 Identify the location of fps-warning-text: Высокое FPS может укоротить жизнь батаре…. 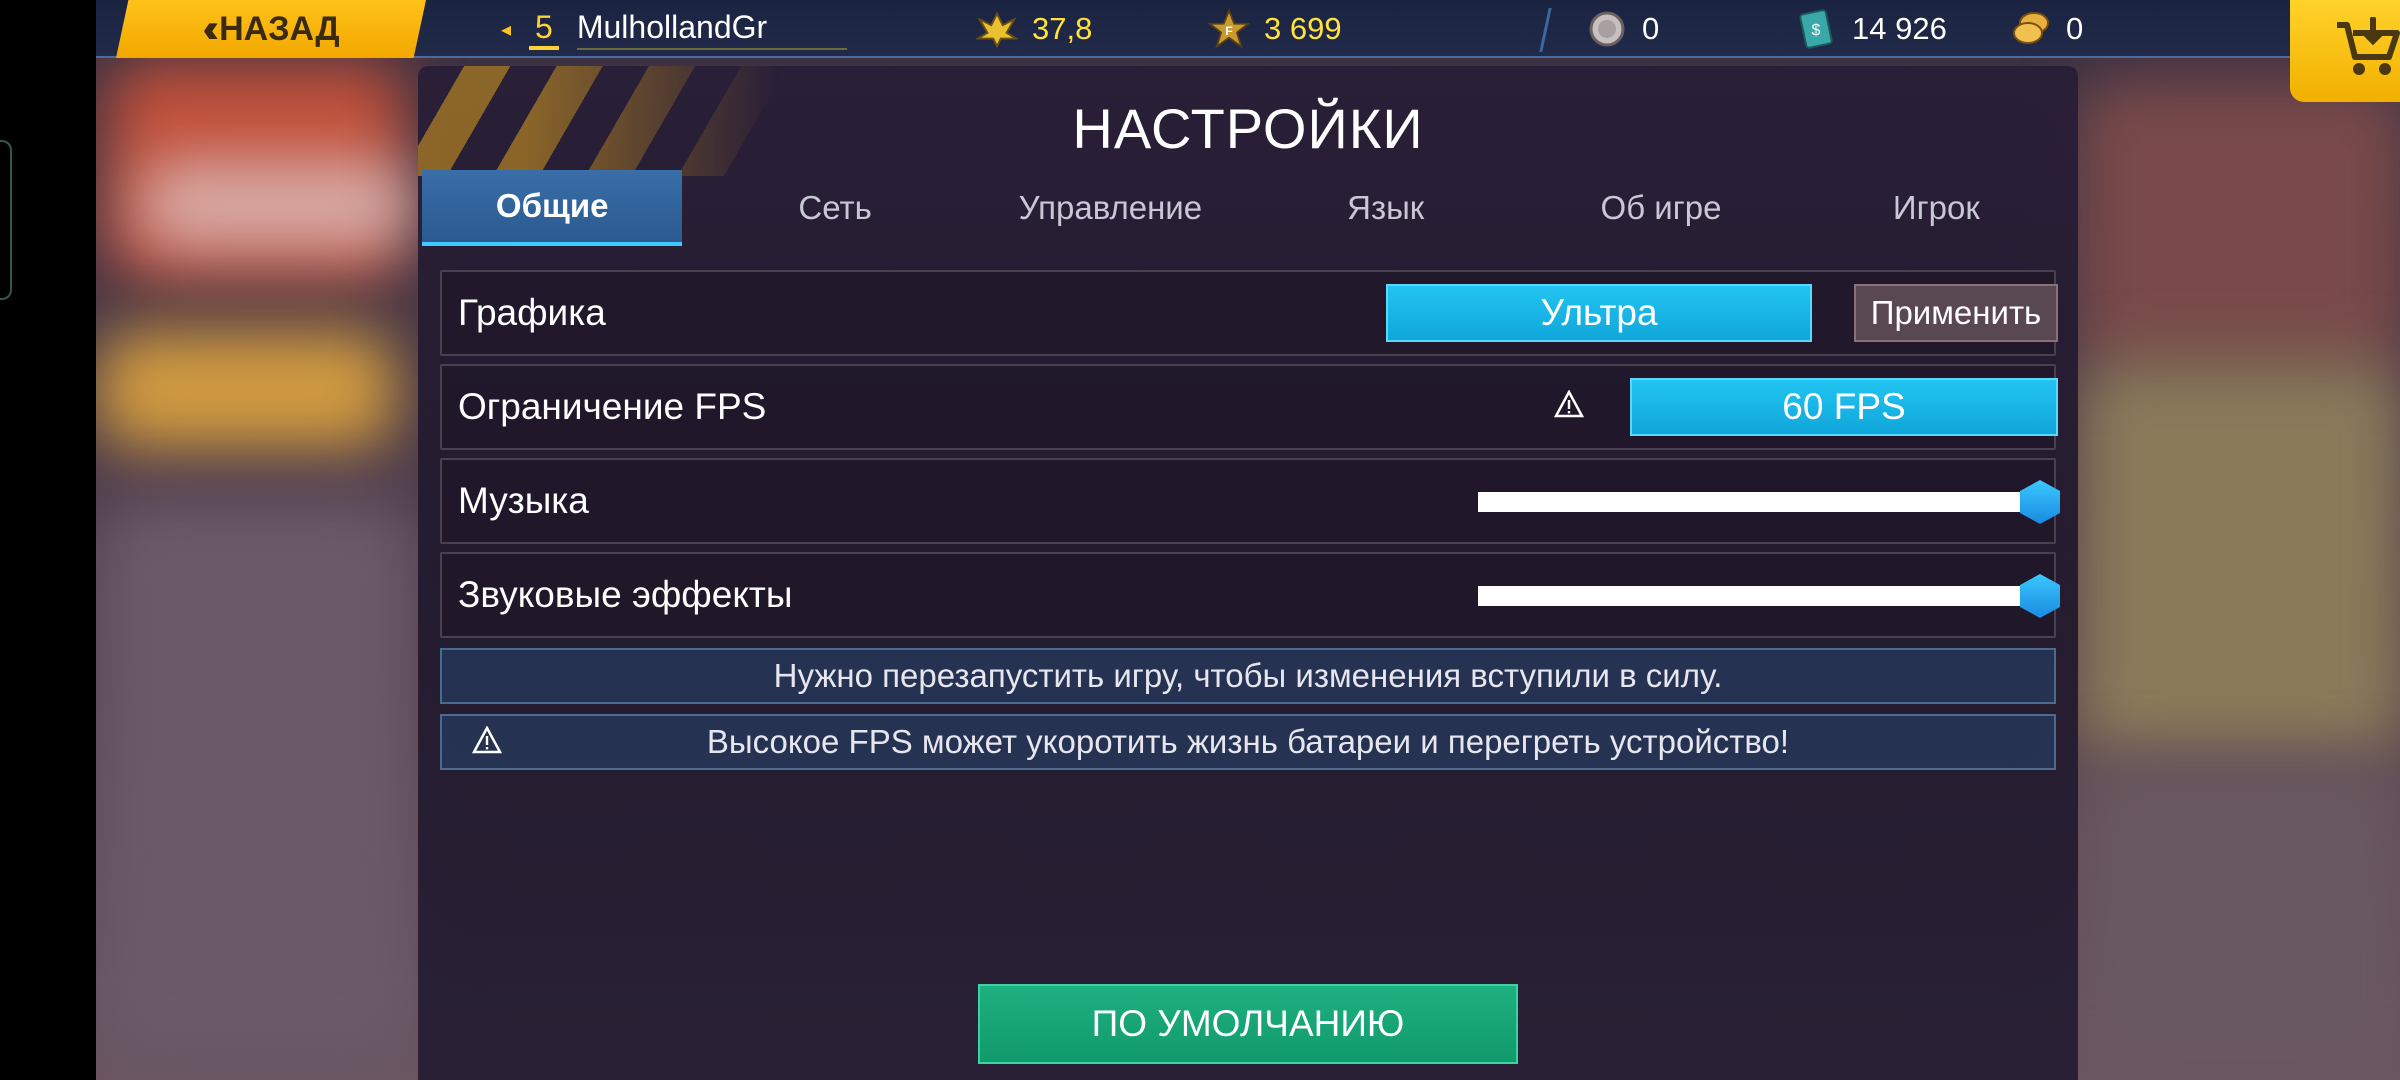
(1248, 741).